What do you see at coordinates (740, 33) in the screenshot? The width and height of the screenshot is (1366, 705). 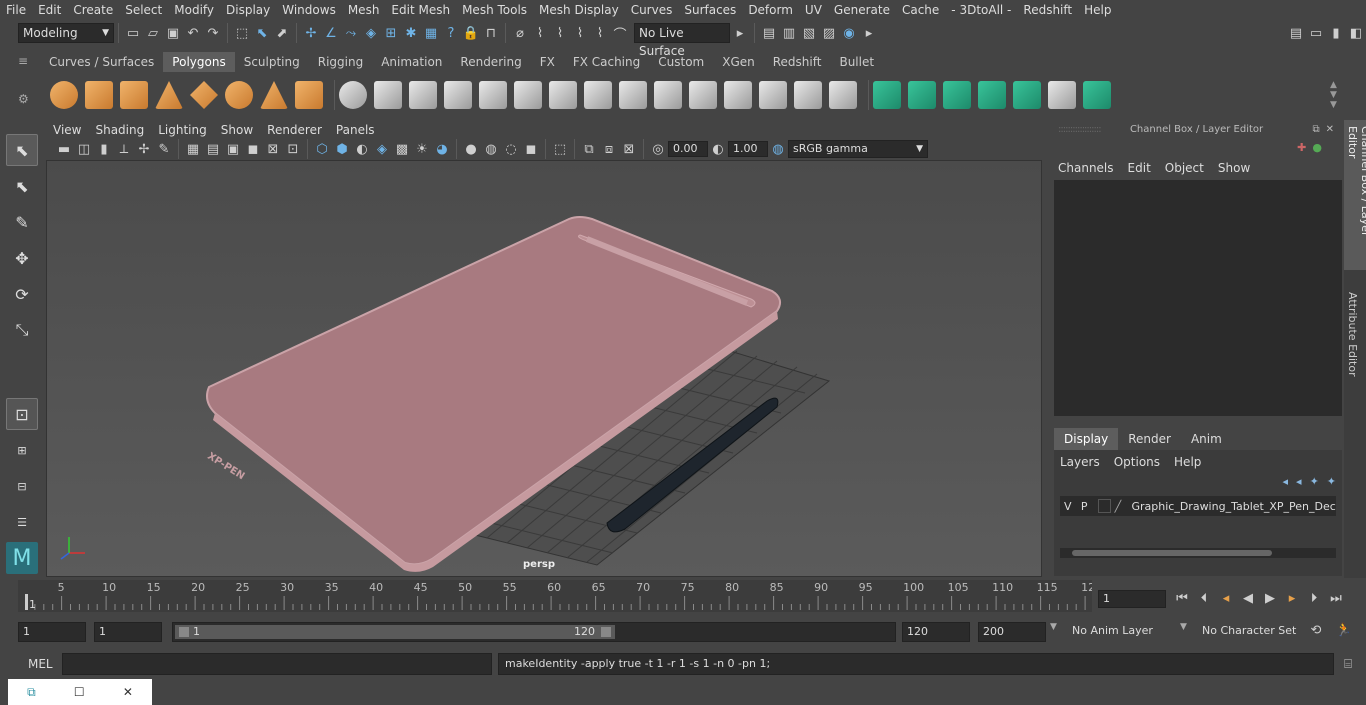 I see `expand-arrow-icon: ▸` at bounding box center [740, 33].